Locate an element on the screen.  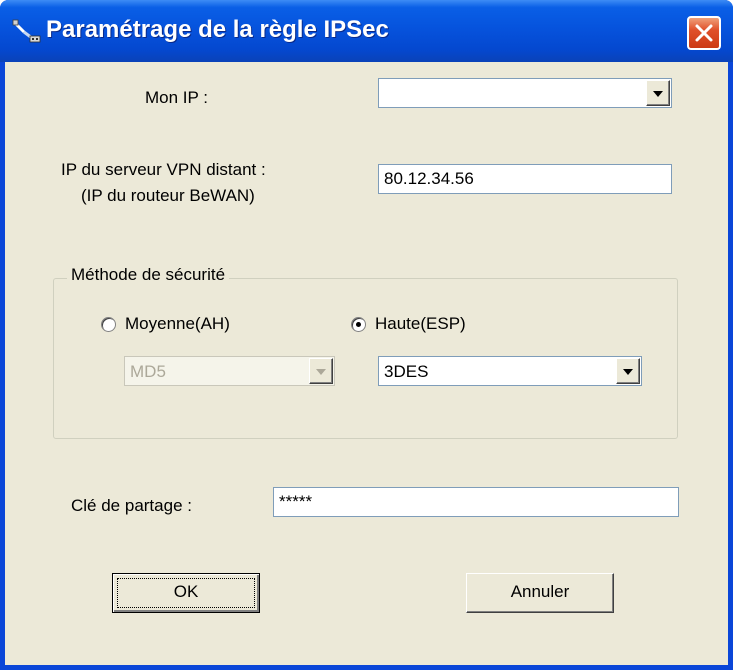
remote-vpn-sublabel: (IP du routeur BeWAN) is located at coordinates (168, 195).